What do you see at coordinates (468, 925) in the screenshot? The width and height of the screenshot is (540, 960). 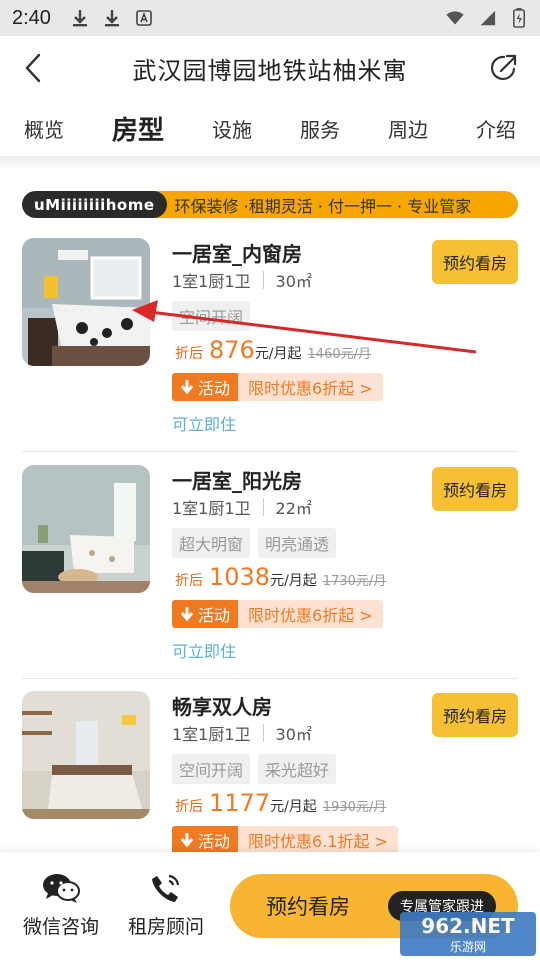 I see `watermark-logo-text: 962.NET` at bounding box center [468, 925].